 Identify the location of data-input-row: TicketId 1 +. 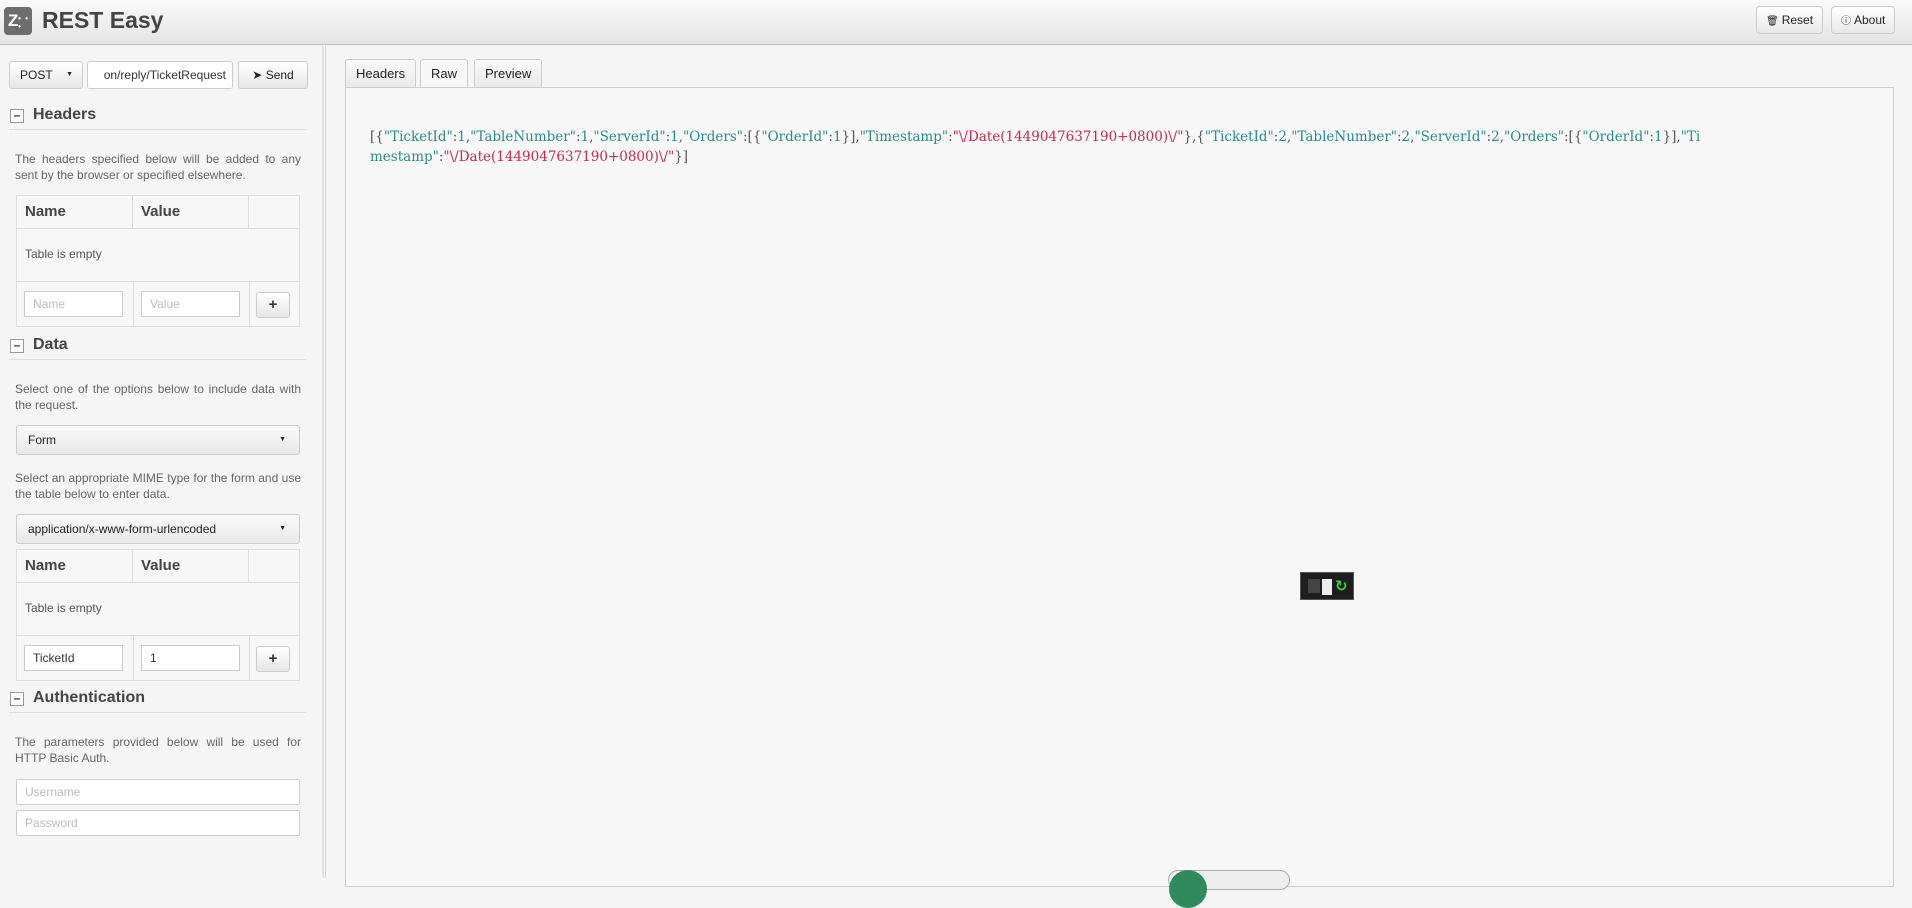
(158, 658).